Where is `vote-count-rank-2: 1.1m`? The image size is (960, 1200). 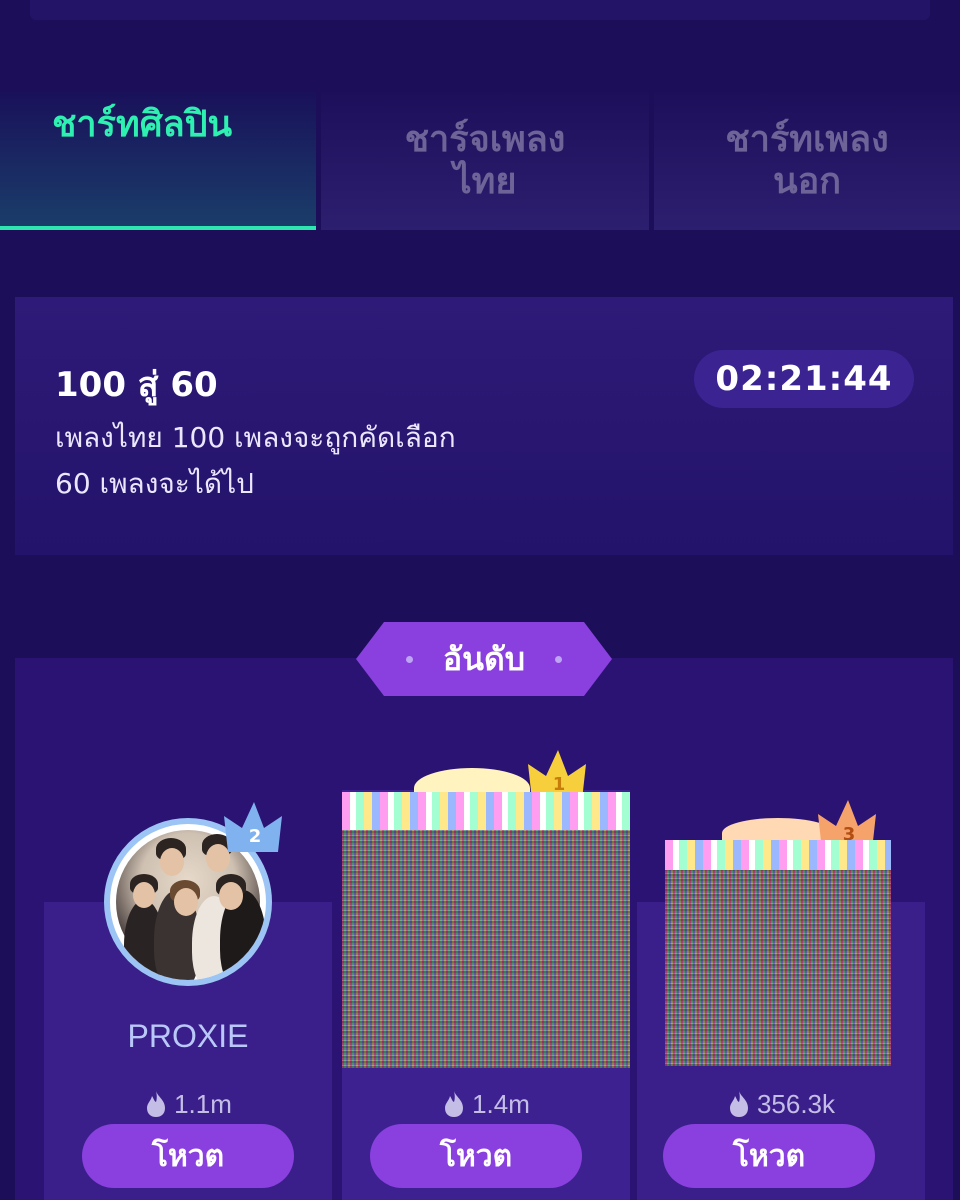
vote-count-rank-2: 1.1m is located at coordinates (188, 1104).